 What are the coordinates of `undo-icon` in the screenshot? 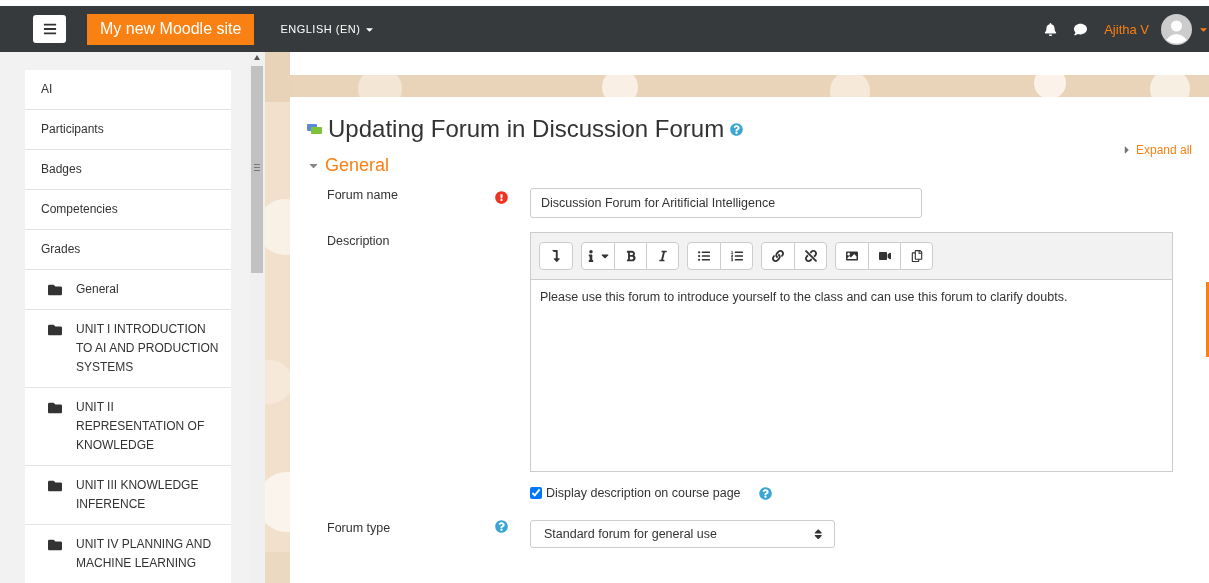 It's located at (556, 256).